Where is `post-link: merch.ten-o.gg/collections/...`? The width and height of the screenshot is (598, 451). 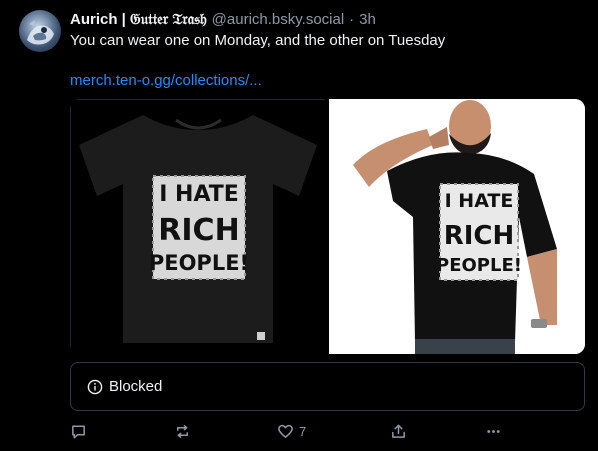
post-link: merch.ten-o.gg/collections/... is located at coordinates (166, 80).